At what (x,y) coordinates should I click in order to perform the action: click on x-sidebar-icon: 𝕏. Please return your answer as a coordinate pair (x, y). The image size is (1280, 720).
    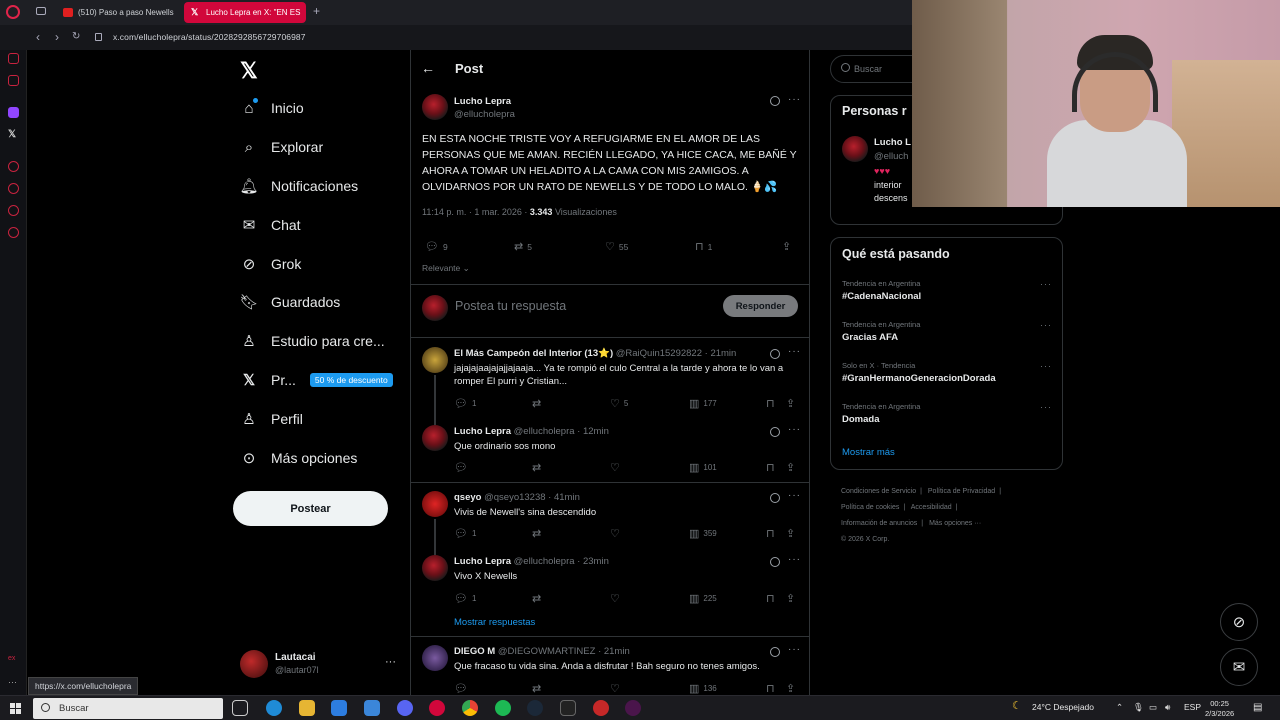
    Looking at the image, I should click on (13, 134).